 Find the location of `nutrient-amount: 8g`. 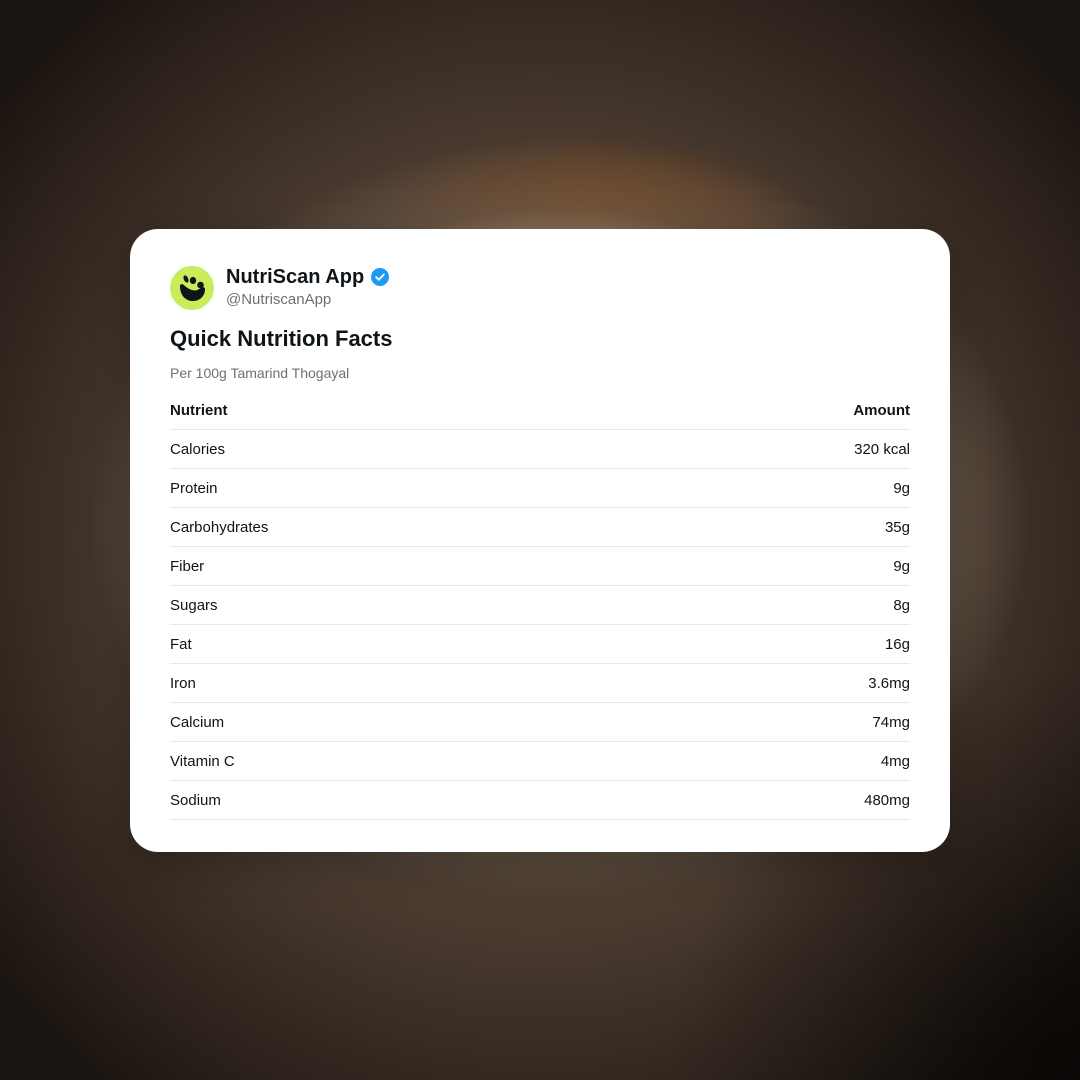

nutrient-amount: 8g is located at coordinates (774, 605).